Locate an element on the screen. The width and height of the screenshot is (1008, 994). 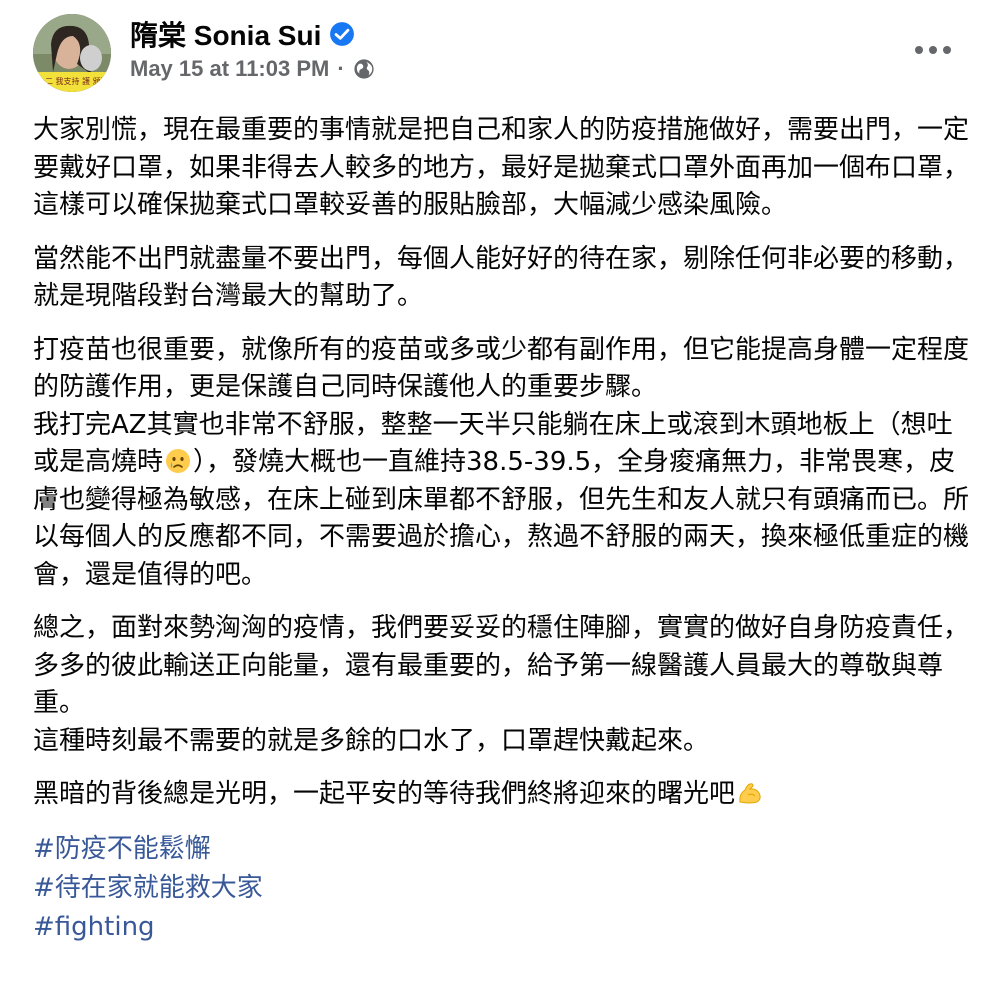
post-paragraph-text: 黑暗的背後總是光明，一起平安的等待我們終將迎來的曙光吧 is located at coordinates (384, 794).